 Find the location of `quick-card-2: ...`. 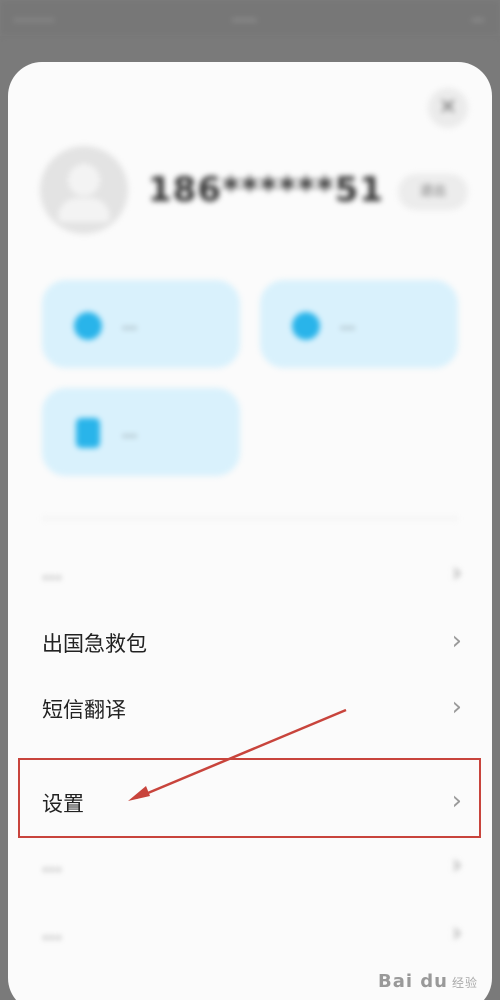

quick-card-2: ... is located at coordinates (359, 324).